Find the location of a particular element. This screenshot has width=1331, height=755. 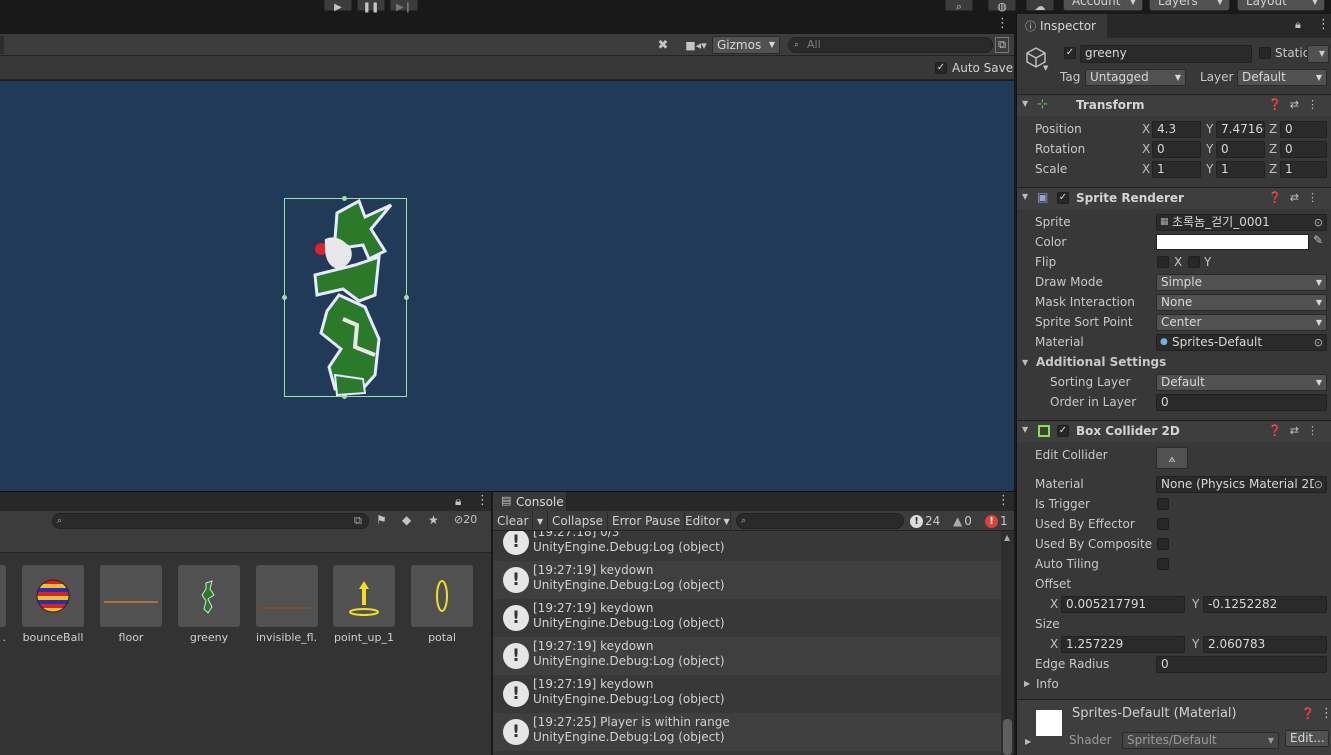

project-search-input: ⌕ ⧉ is located at coordinates (210, 521).